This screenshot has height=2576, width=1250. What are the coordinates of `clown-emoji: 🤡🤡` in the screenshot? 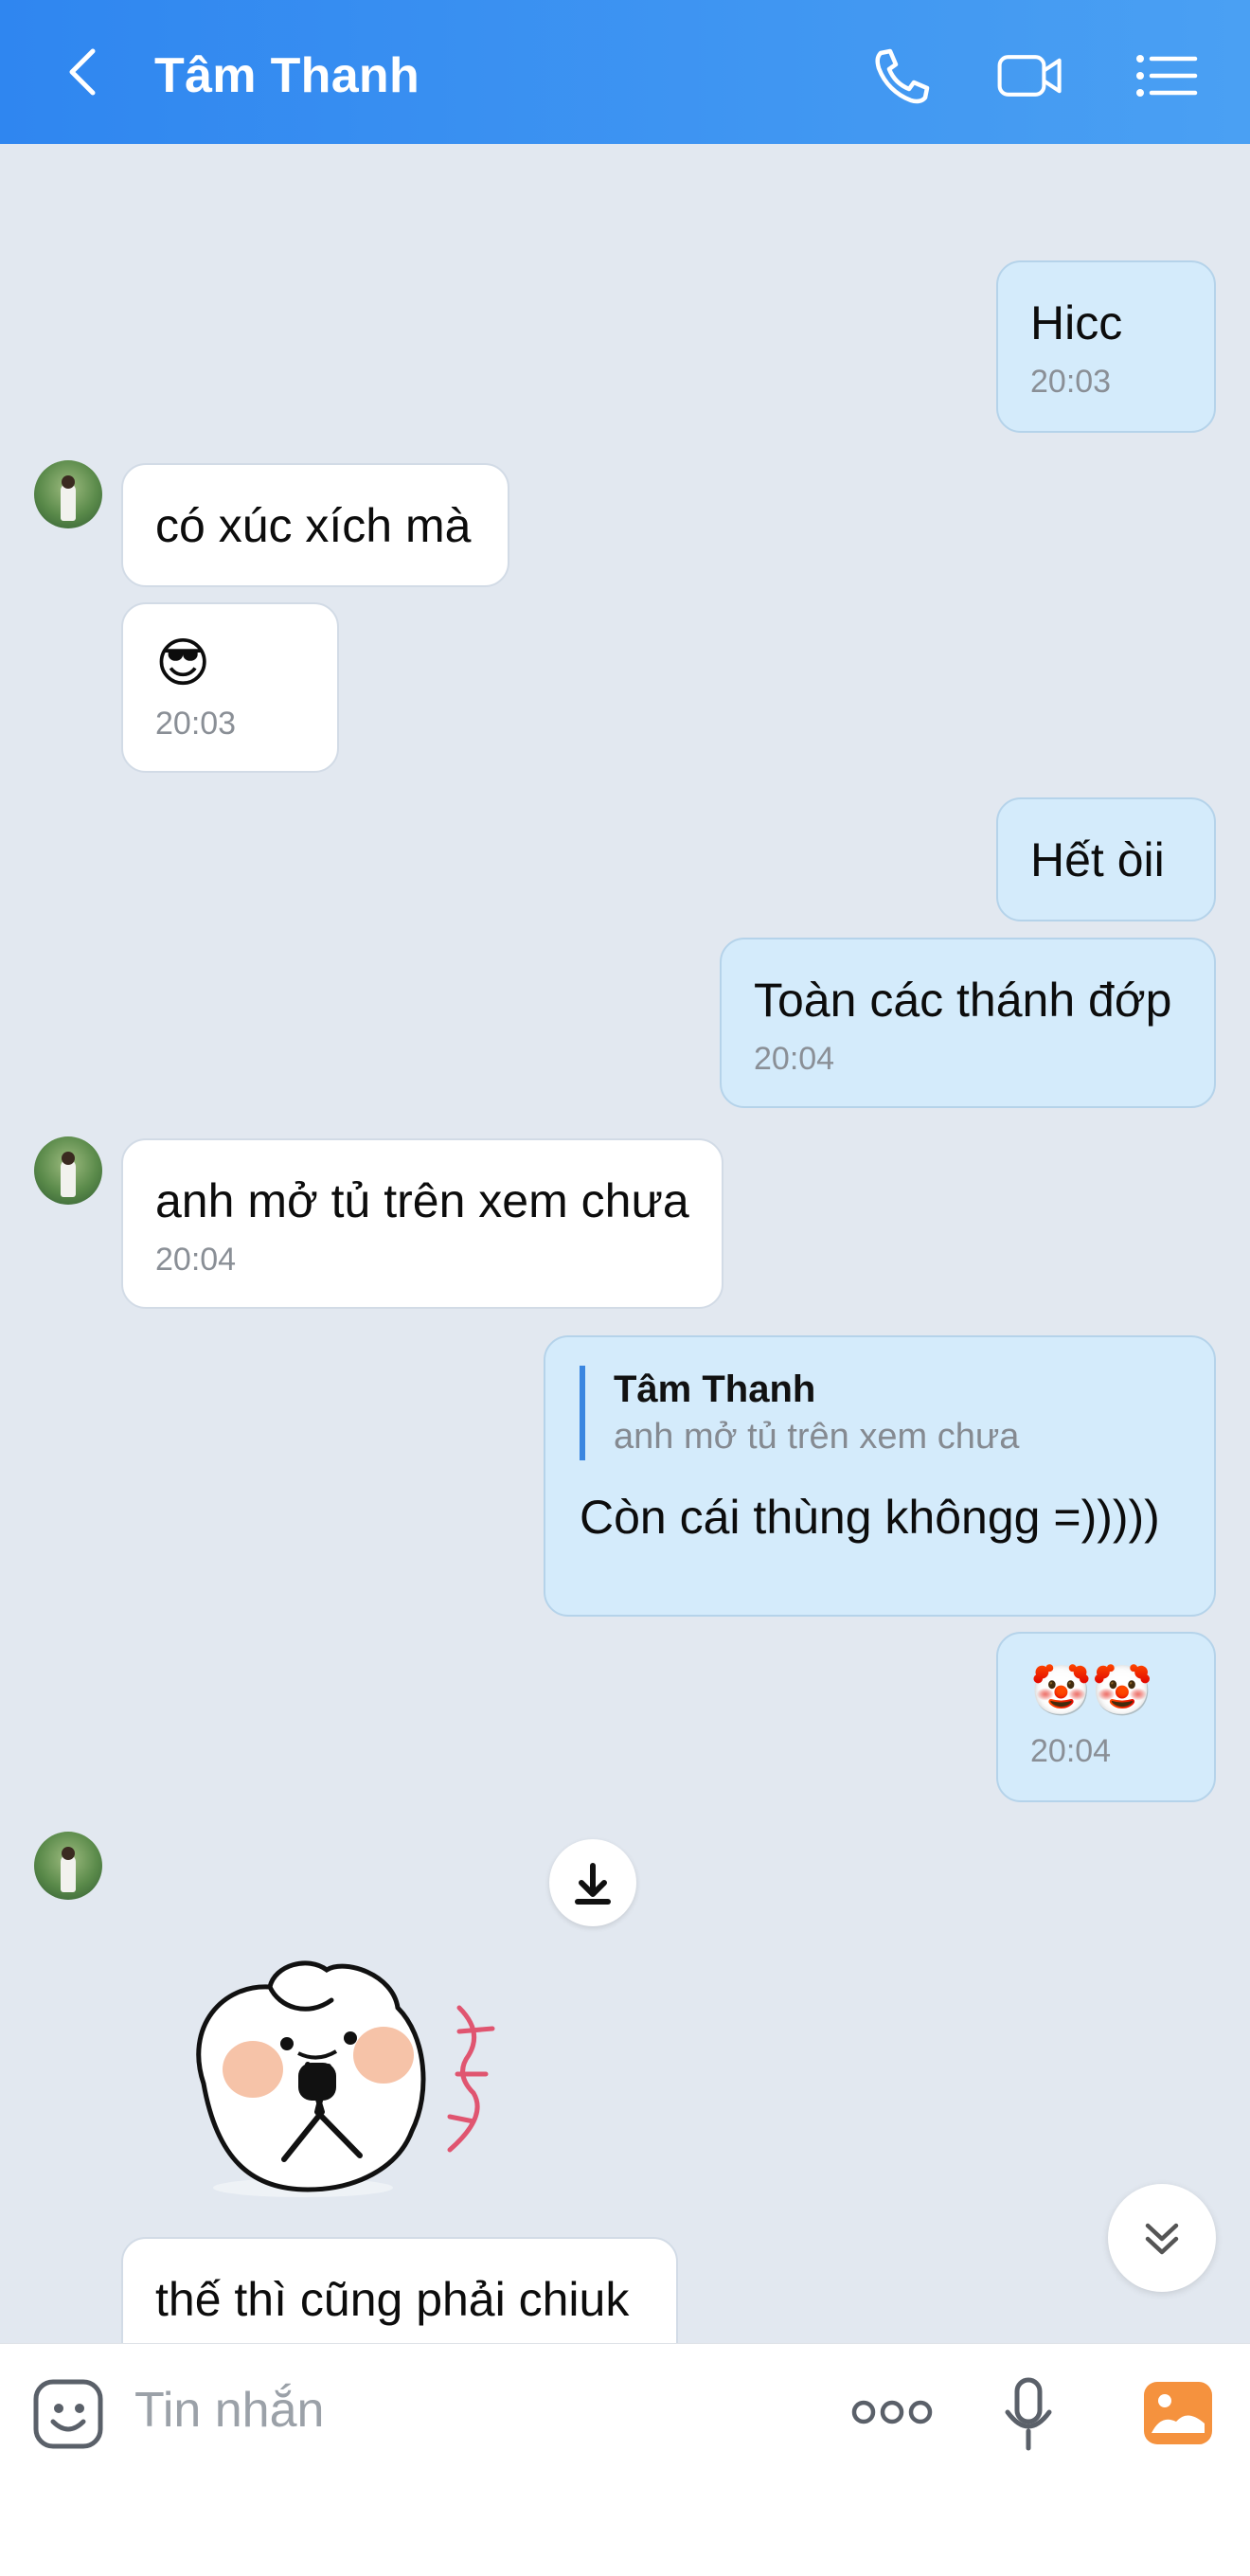 It's located at (1091, 1691).